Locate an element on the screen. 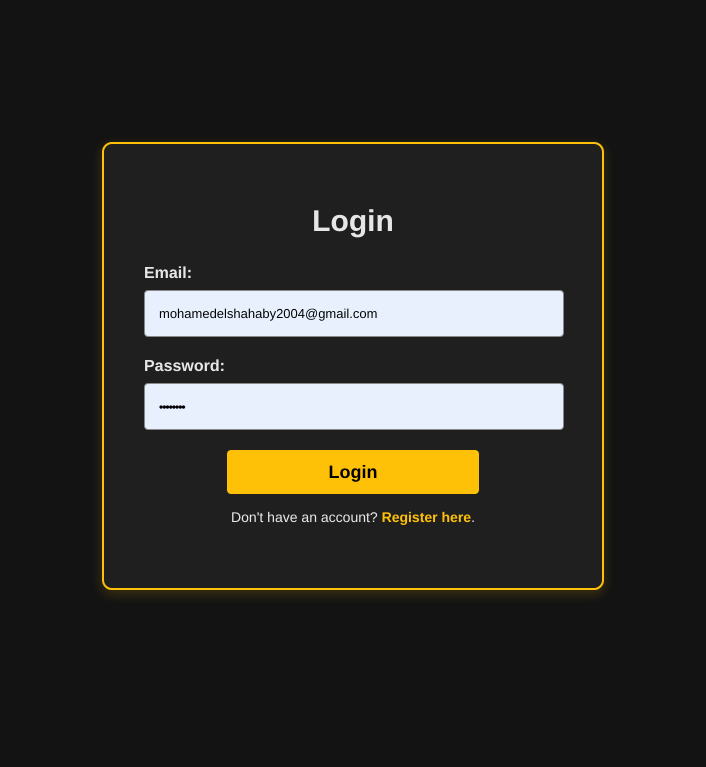  period-text: . is located at coordinates (473, 517).